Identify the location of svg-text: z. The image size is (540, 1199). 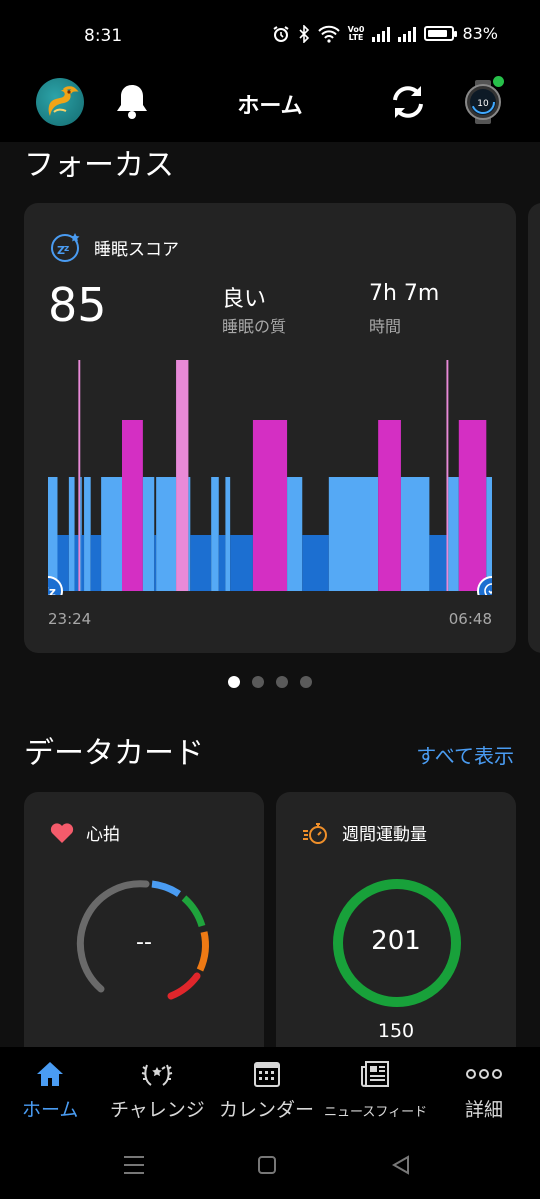
(66, 249).